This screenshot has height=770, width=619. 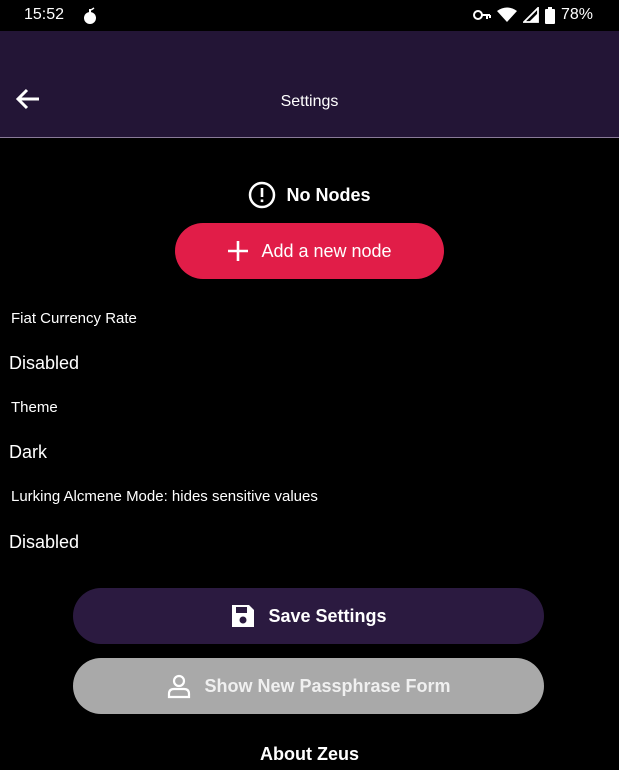 What do you see at coordinates (44, 363) in the screenshot?
I see `fiat-currency-value: Disabled` at bounding box center [44, 363].